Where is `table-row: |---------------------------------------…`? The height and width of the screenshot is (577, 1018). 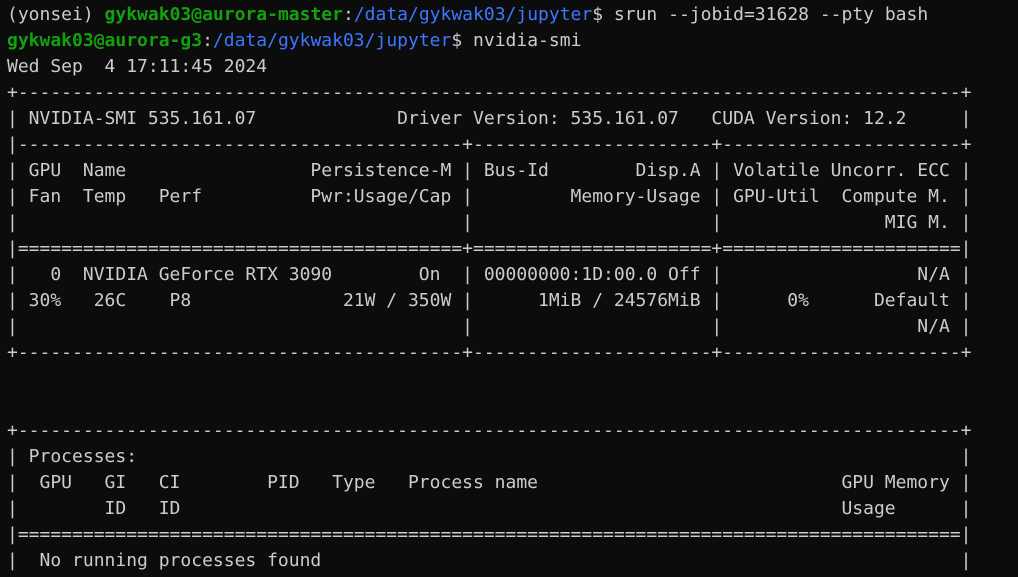 table-row: |---------------------------------------… is located at coordinates (489, 144).